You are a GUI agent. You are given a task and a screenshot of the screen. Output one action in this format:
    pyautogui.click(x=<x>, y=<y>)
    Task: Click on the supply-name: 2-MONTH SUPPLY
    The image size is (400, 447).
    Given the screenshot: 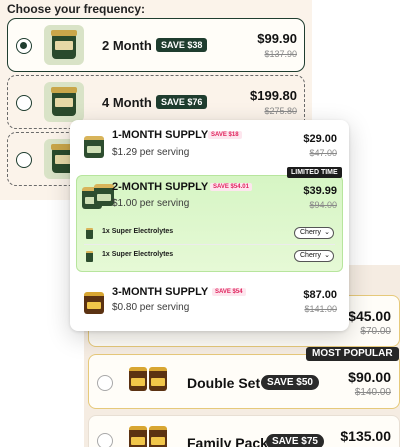 What is the action you would take?
    pyautogui.click(x=160, y=187)
    